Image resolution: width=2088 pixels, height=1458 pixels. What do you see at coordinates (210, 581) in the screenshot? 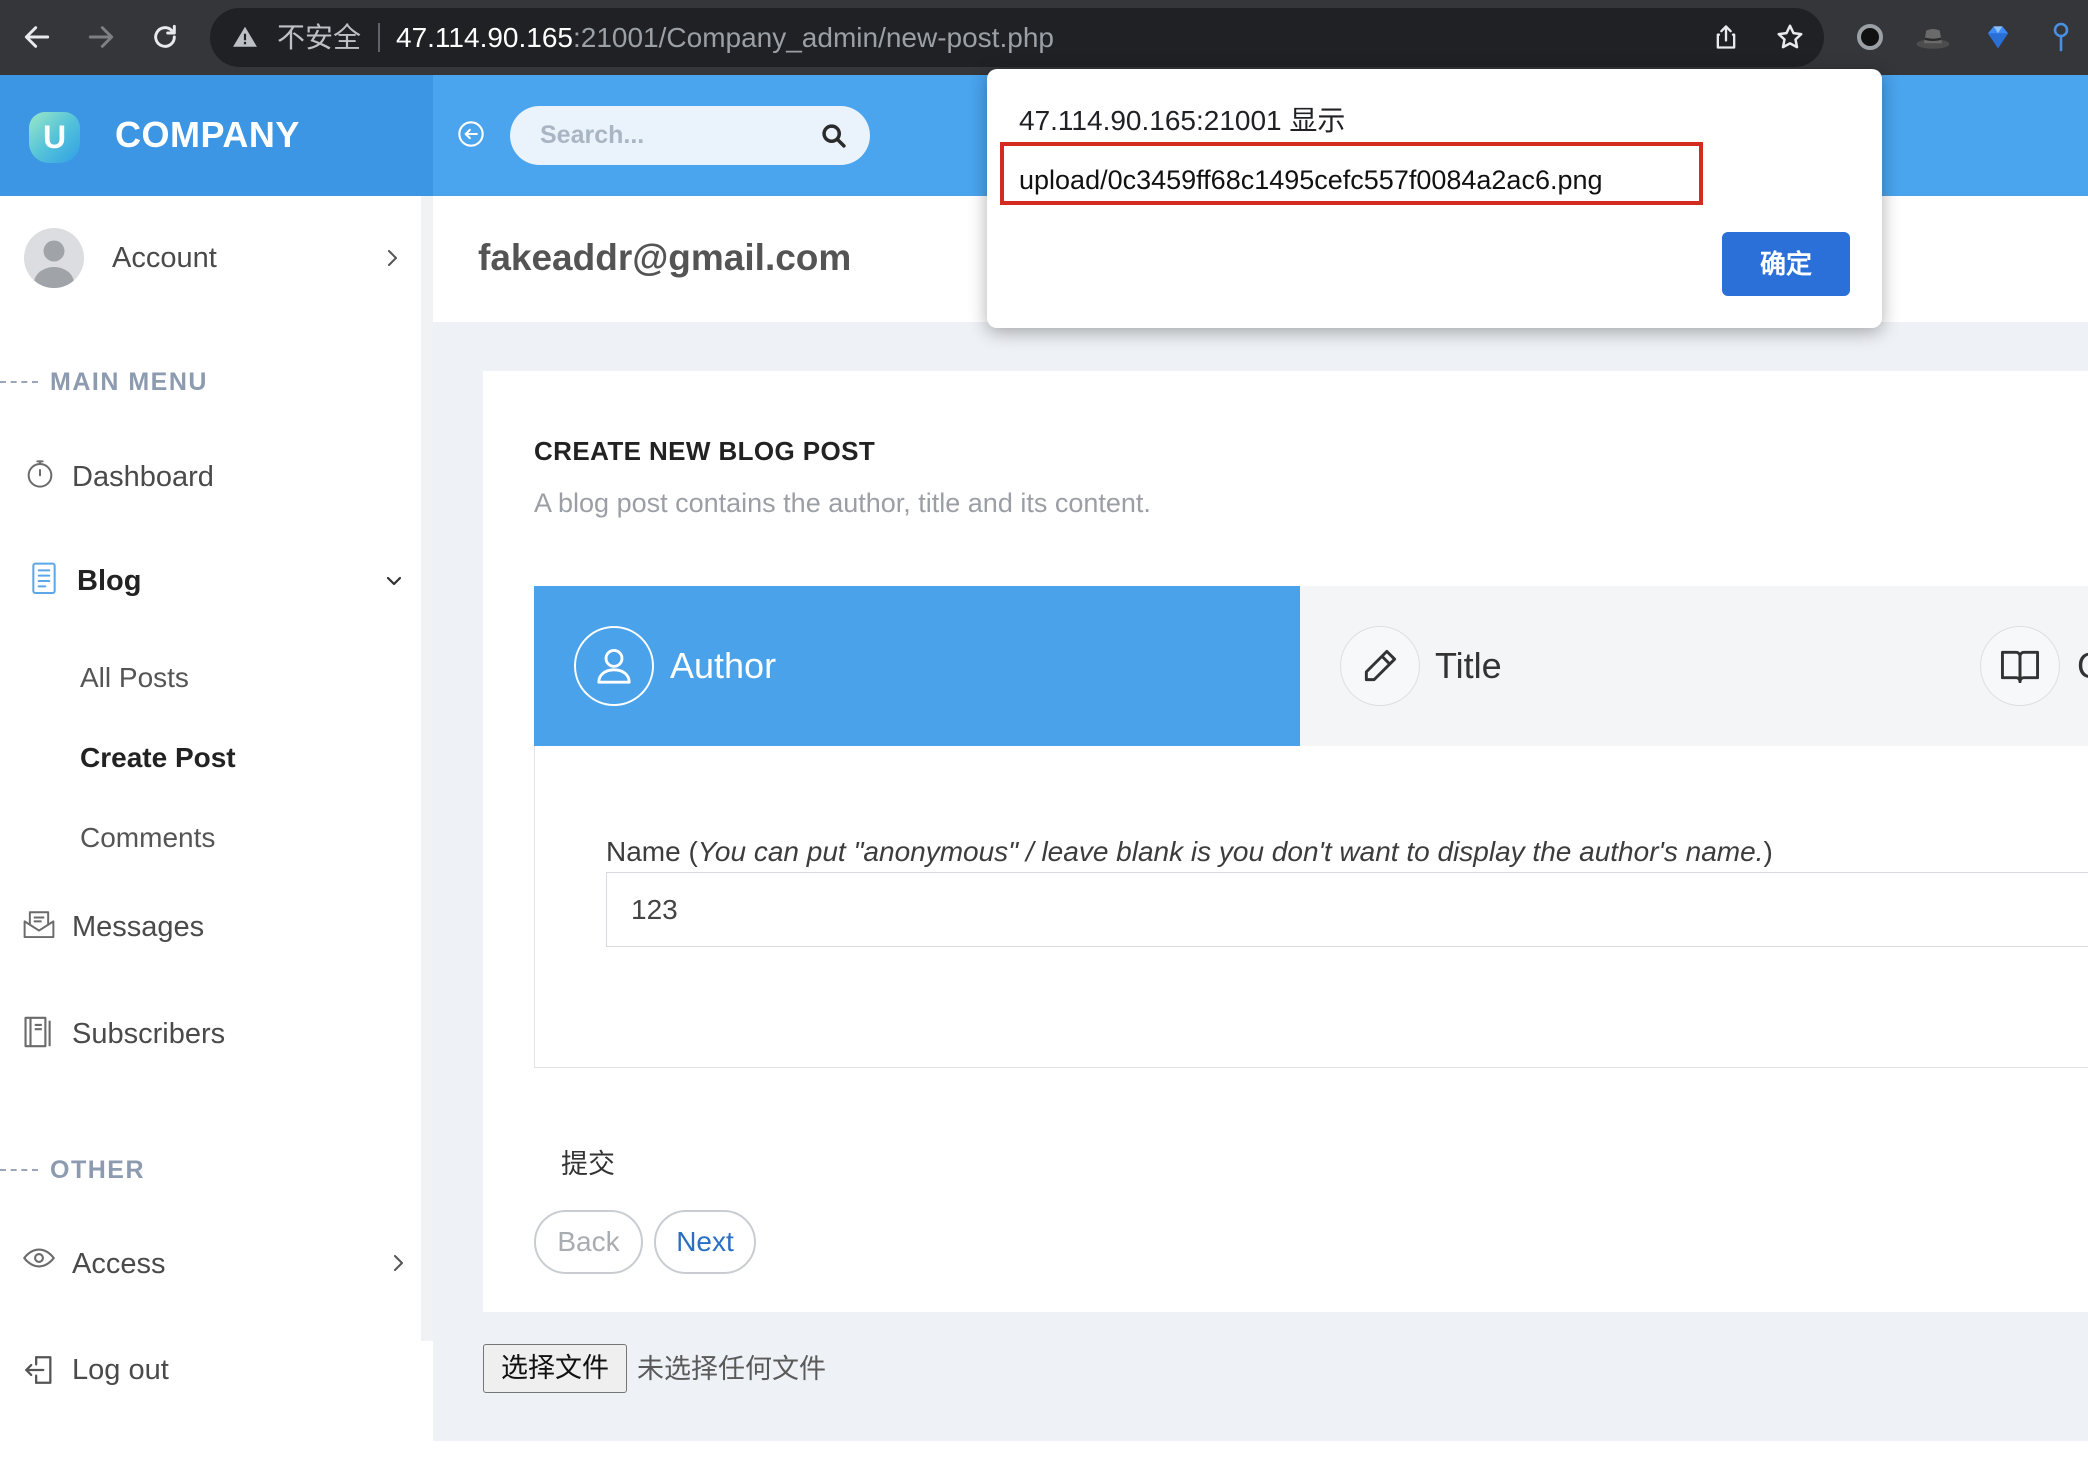
I see `sidebar-item-blog: Blog` at bounding box center [210, 581].